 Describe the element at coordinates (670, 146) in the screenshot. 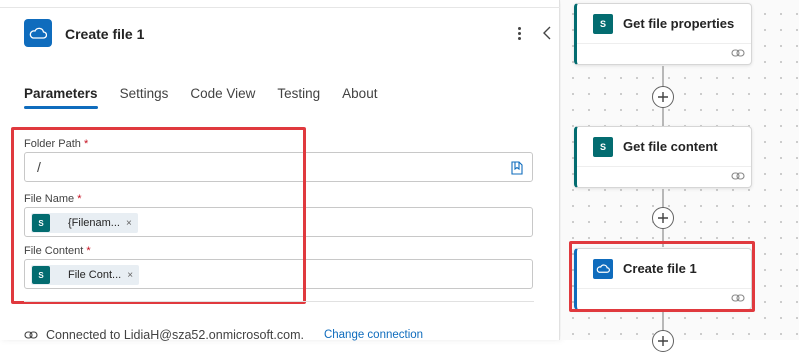

I see `node-title: Get file content` at that location.